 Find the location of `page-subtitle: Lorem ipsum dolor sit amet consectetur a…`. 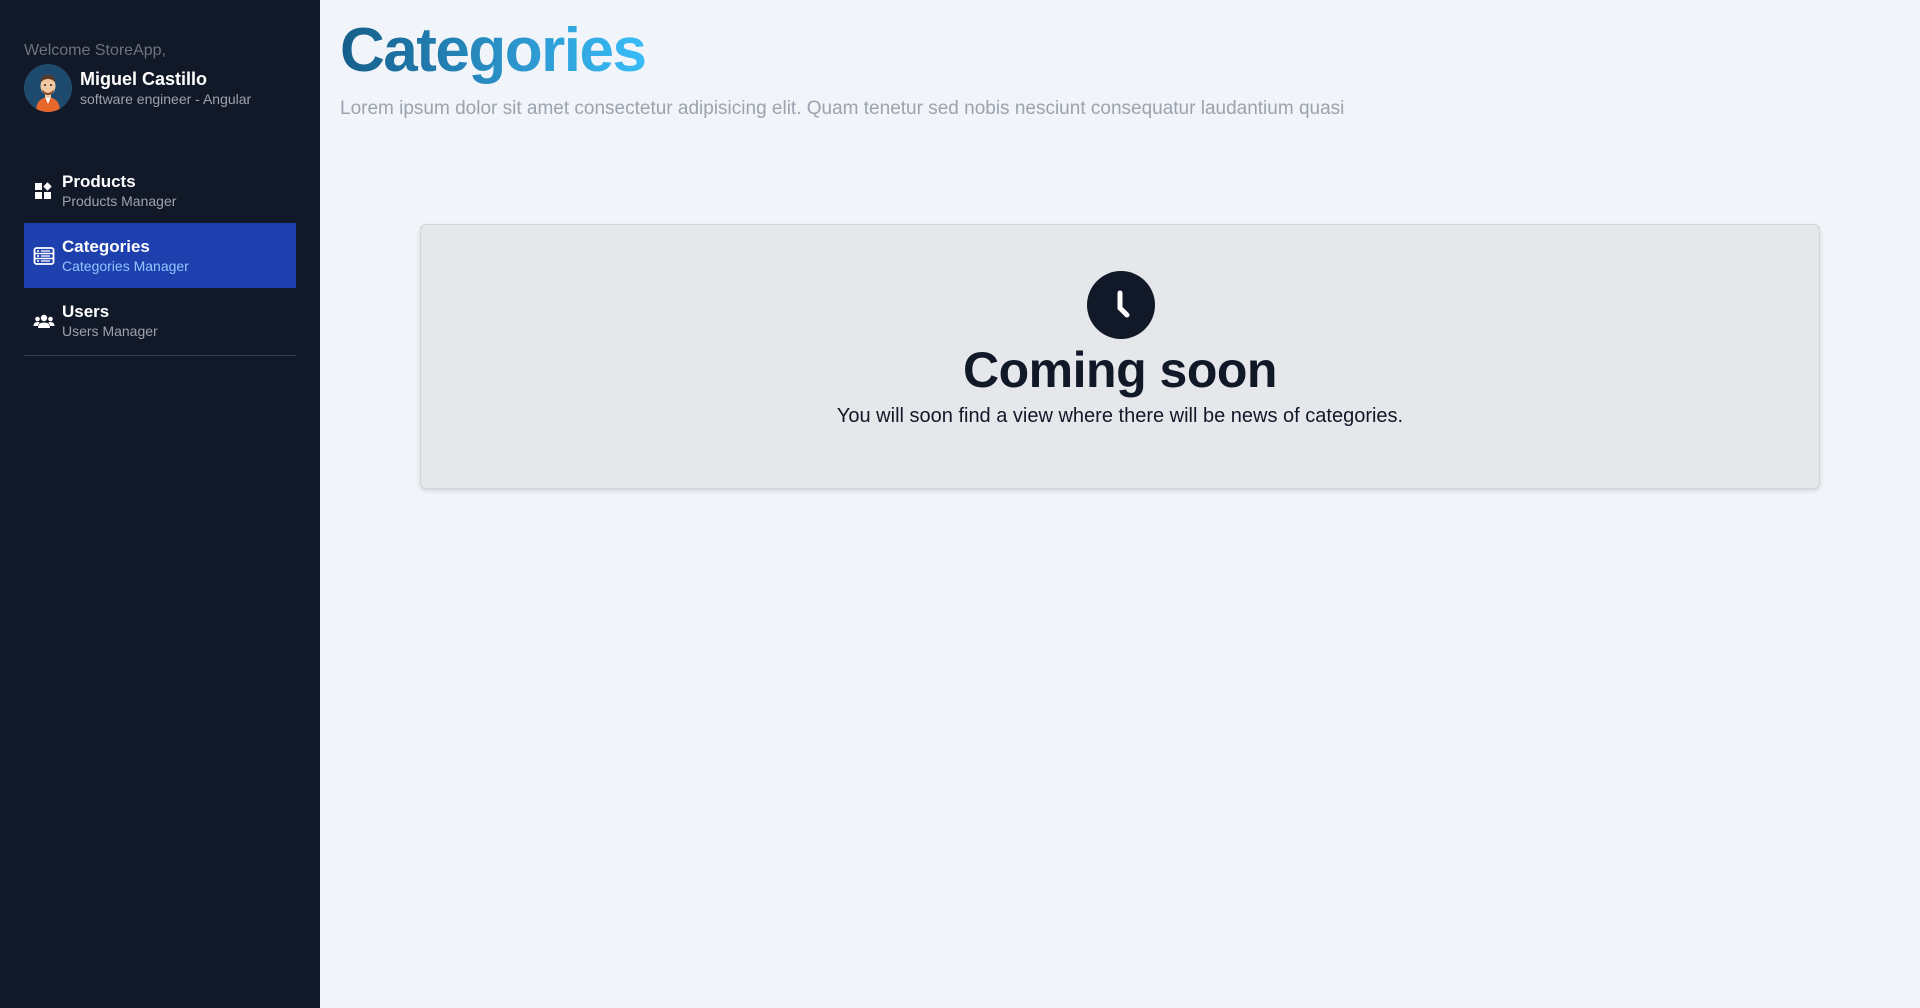

page-subtitle: Lorem ipsum dolor sit amet consectetur a… is located at coordinates (842, 108).